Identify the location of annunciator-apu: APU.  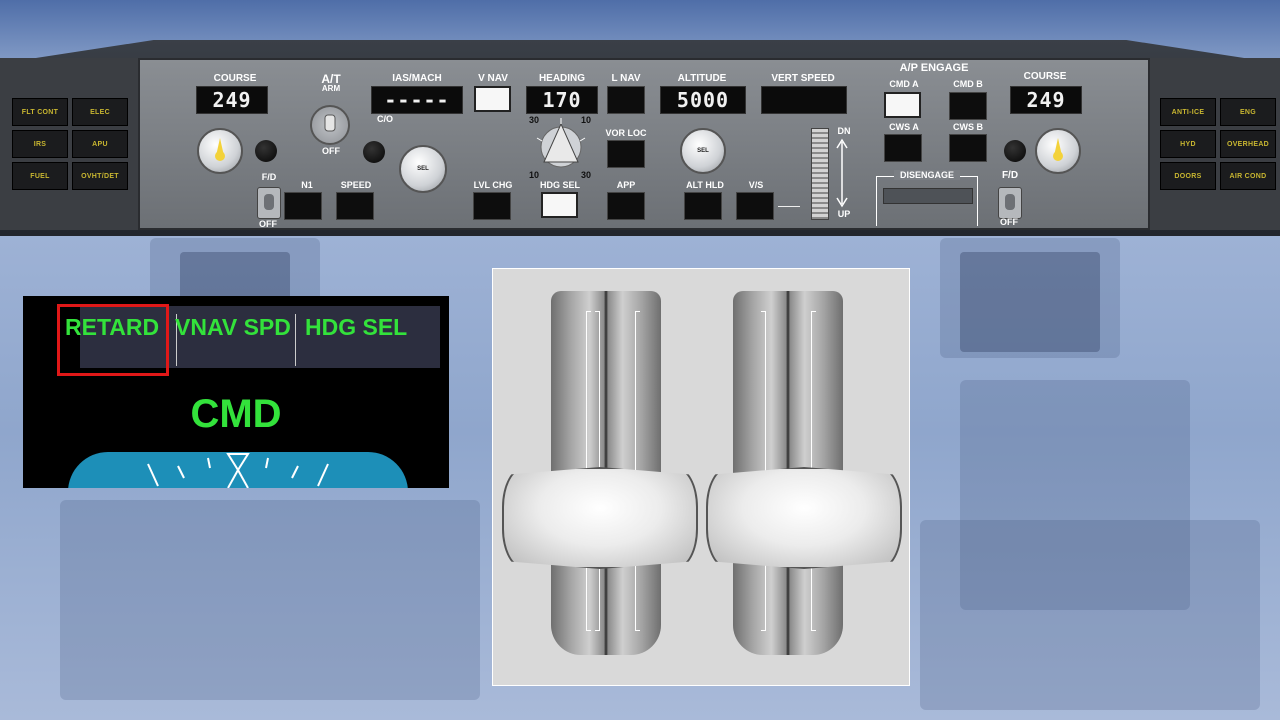
(100, 144).